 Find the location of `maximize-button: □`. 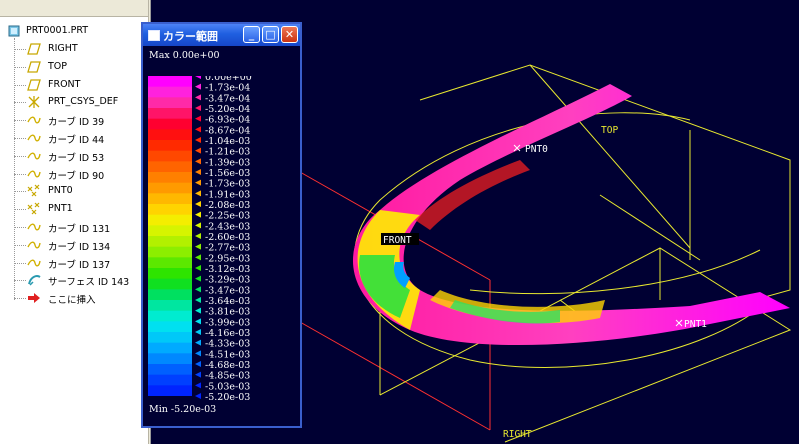

maximize-button: □ is located at coordinates (270, 34).